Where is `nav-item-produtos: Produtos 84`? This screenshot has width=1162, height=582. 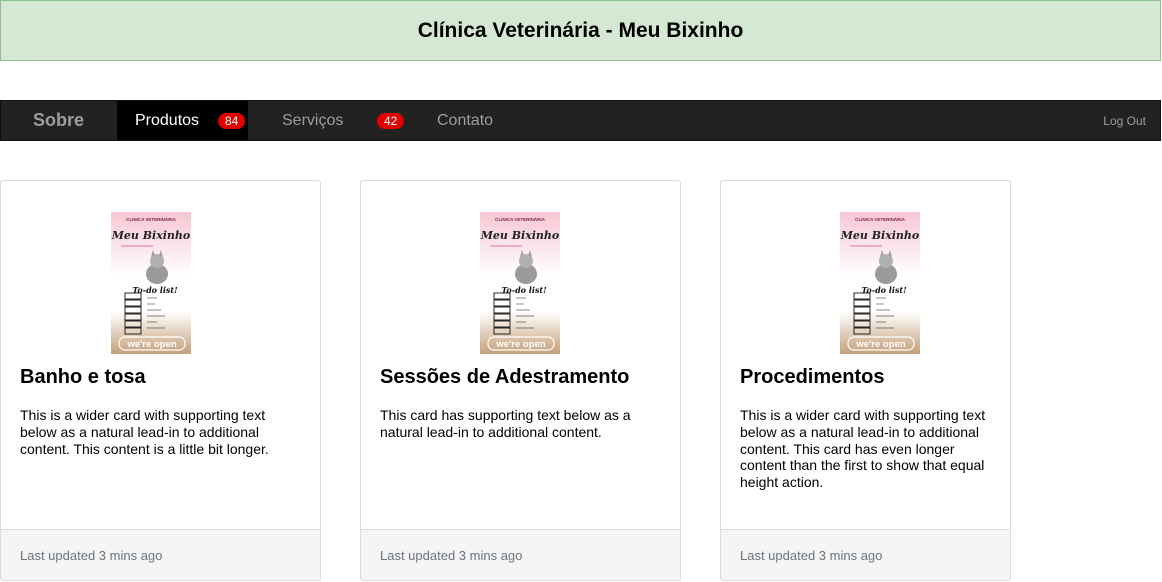 nav-item-produtos: Produtos 84 is located at coordinates (182, 120).